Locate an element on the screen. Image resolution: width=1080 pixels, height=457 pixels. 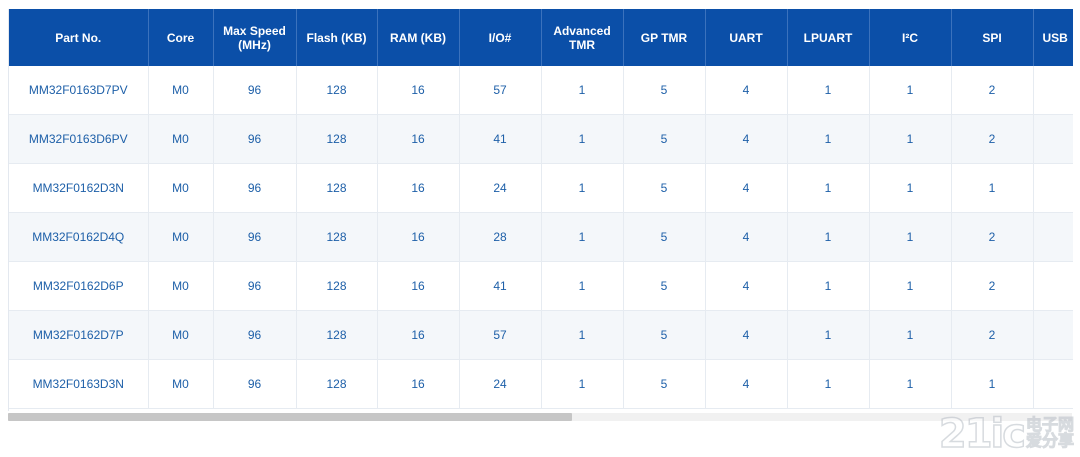
header-max-speed: Max Speed (MHz) is located at coordinates (254, 37).